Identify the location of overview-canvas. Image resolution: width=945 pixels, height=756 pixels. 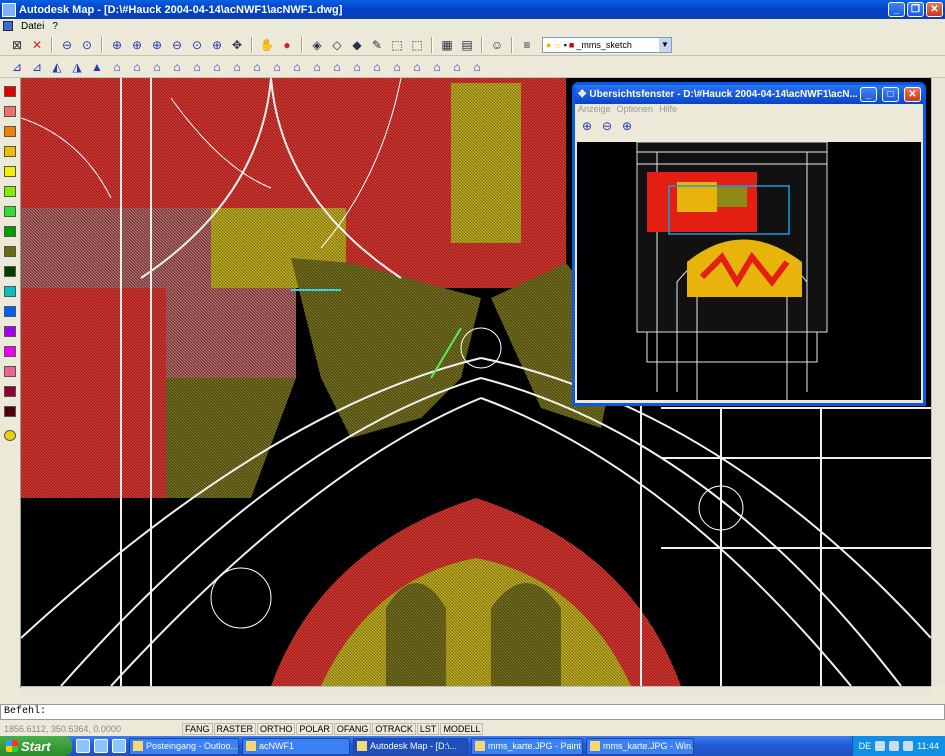
(749, 271).